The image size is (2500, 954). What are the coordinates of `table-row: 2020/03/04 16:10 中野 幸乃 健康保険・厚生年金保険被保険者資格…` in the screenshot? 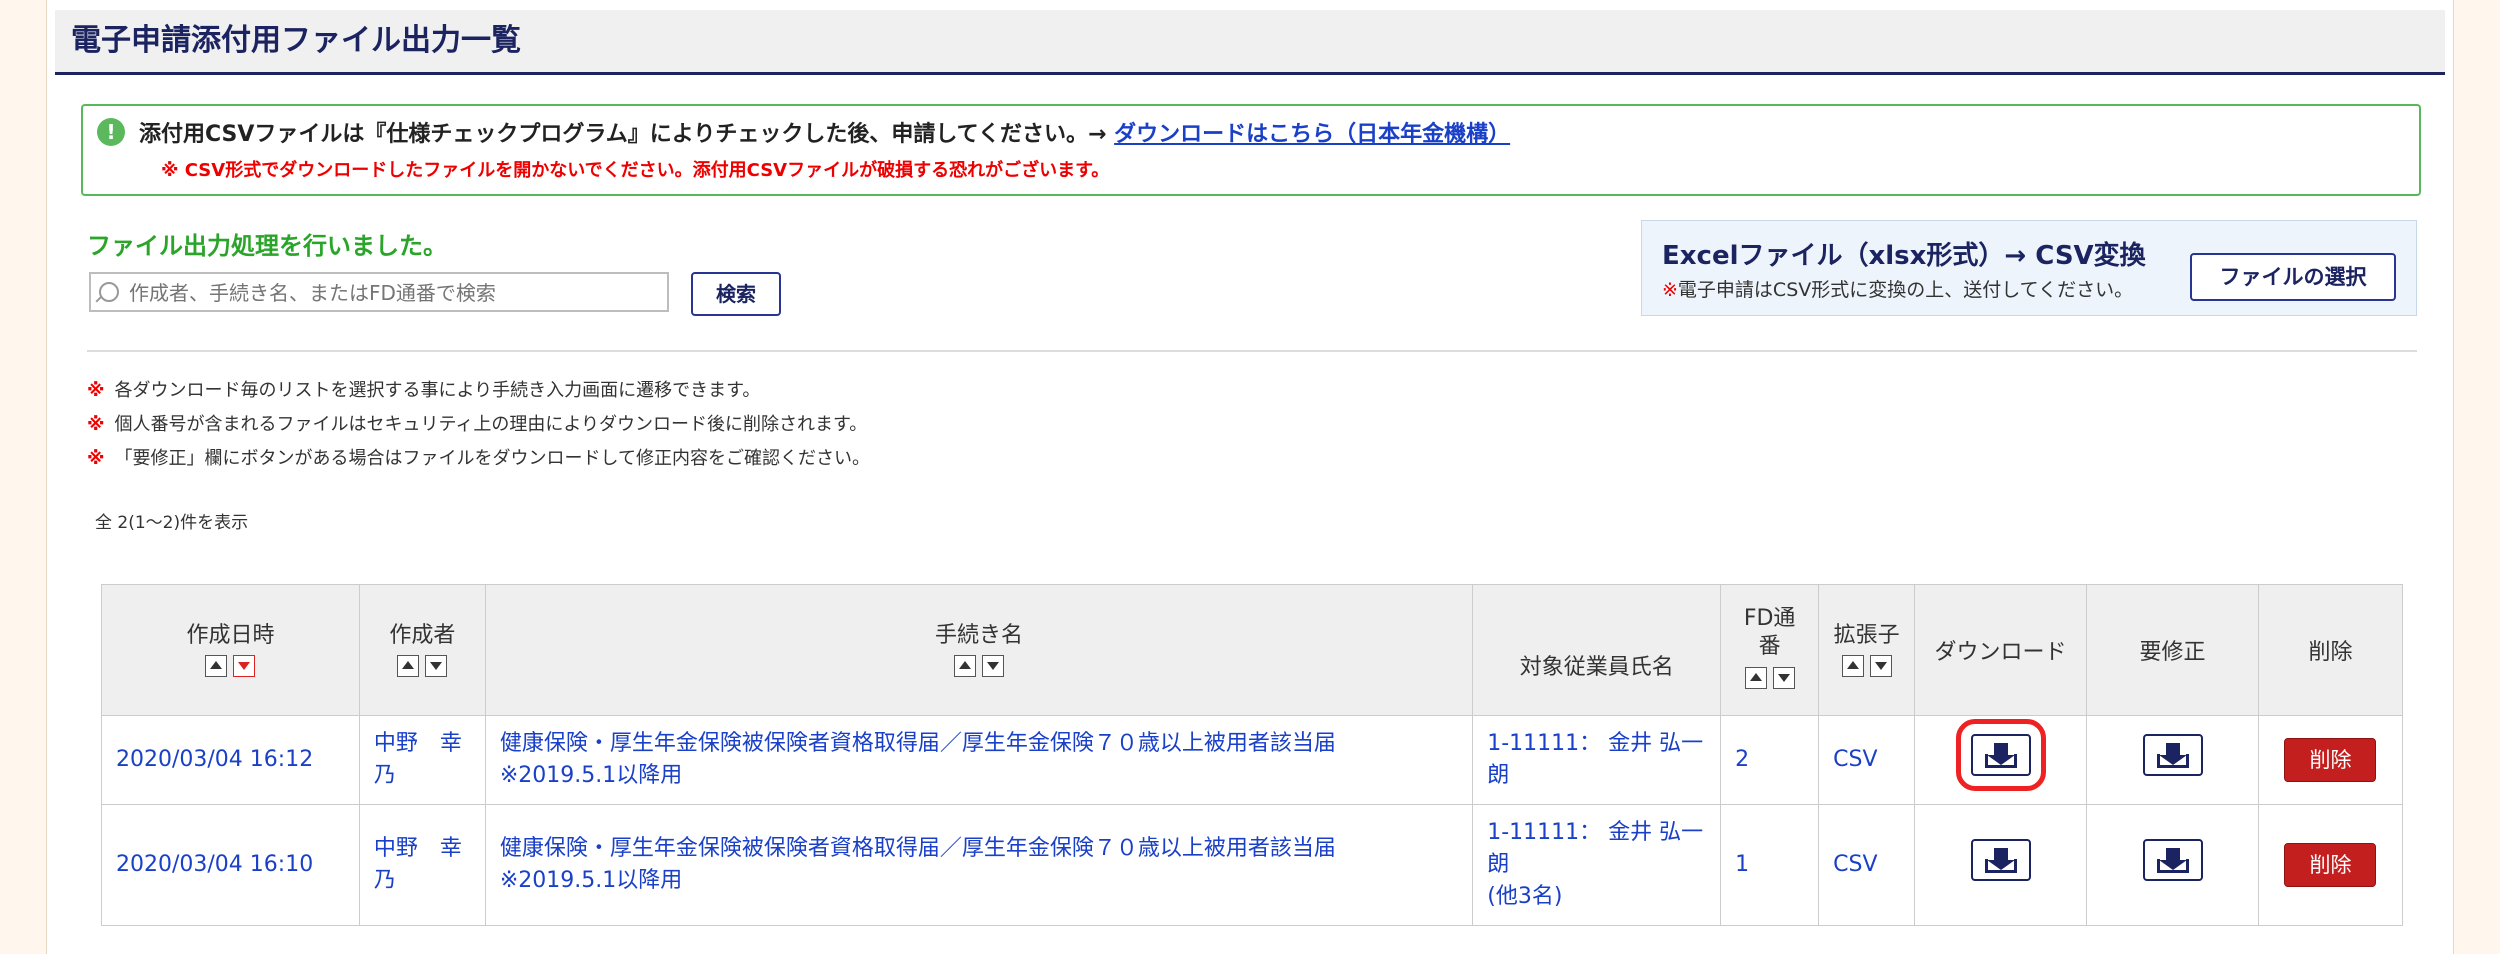 It's located at (1252, 865).